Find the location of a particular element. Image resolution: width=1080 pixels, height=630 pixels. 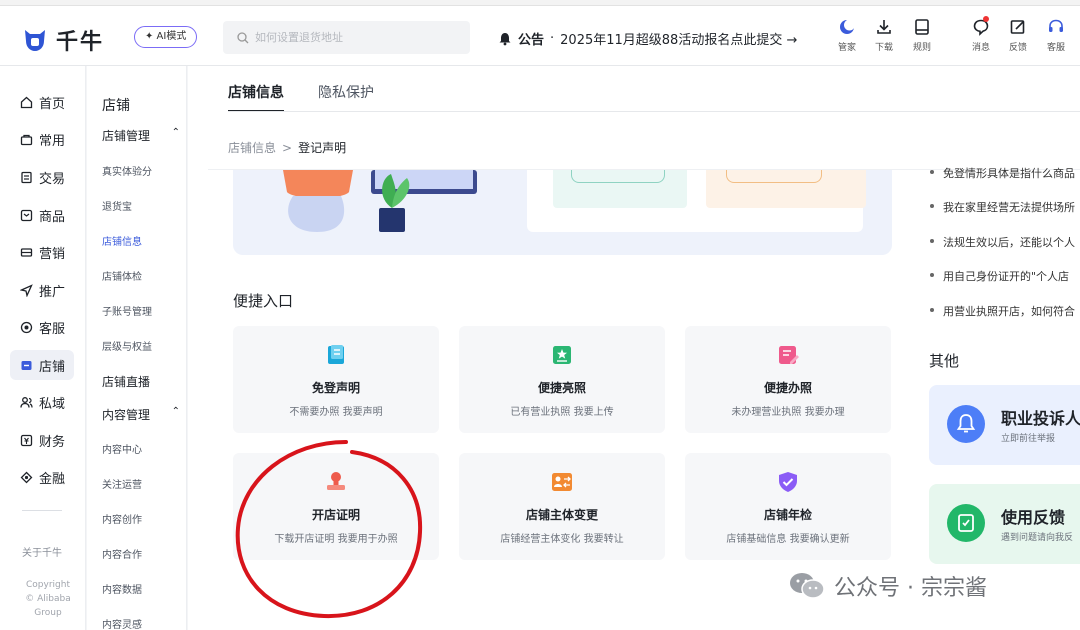

banner-card-peach is located at coordinates (786, 189).